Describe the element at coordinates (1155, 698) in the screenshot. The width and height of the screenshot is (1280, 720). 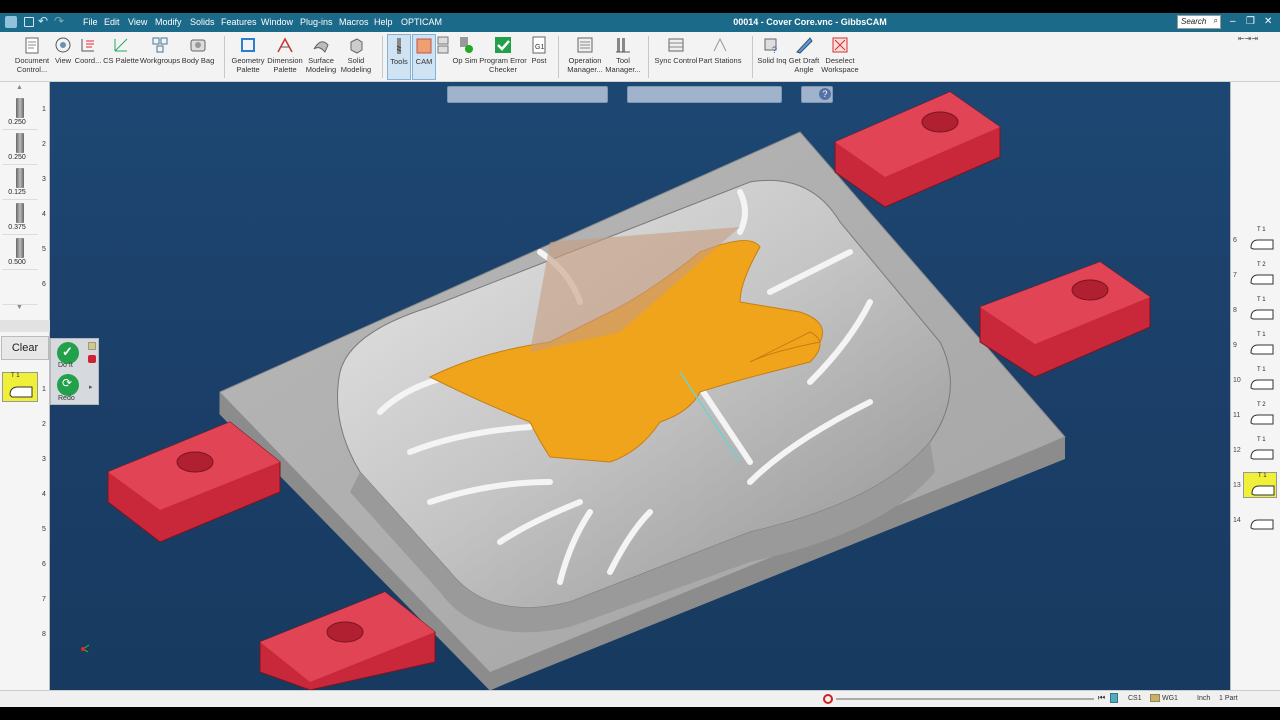
I see `wg-icon` at that location.